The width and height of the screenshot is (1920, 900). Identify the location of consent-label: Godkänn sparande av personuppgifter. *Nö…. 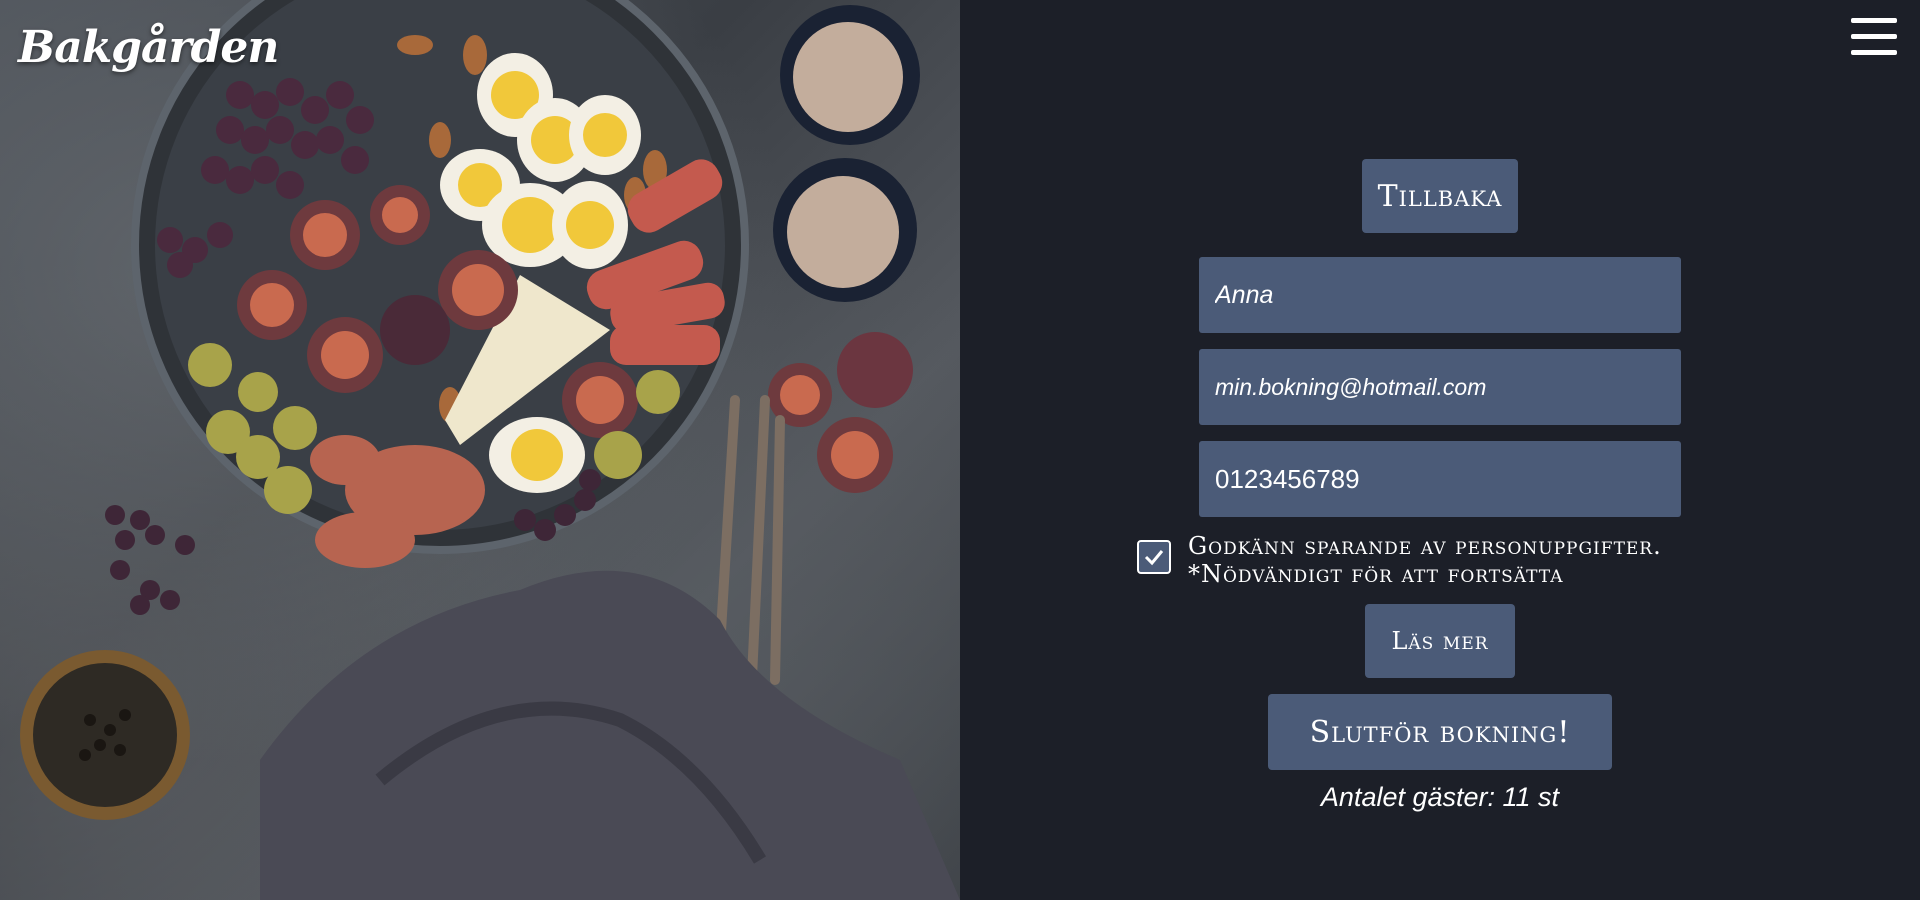
(1425, 560).